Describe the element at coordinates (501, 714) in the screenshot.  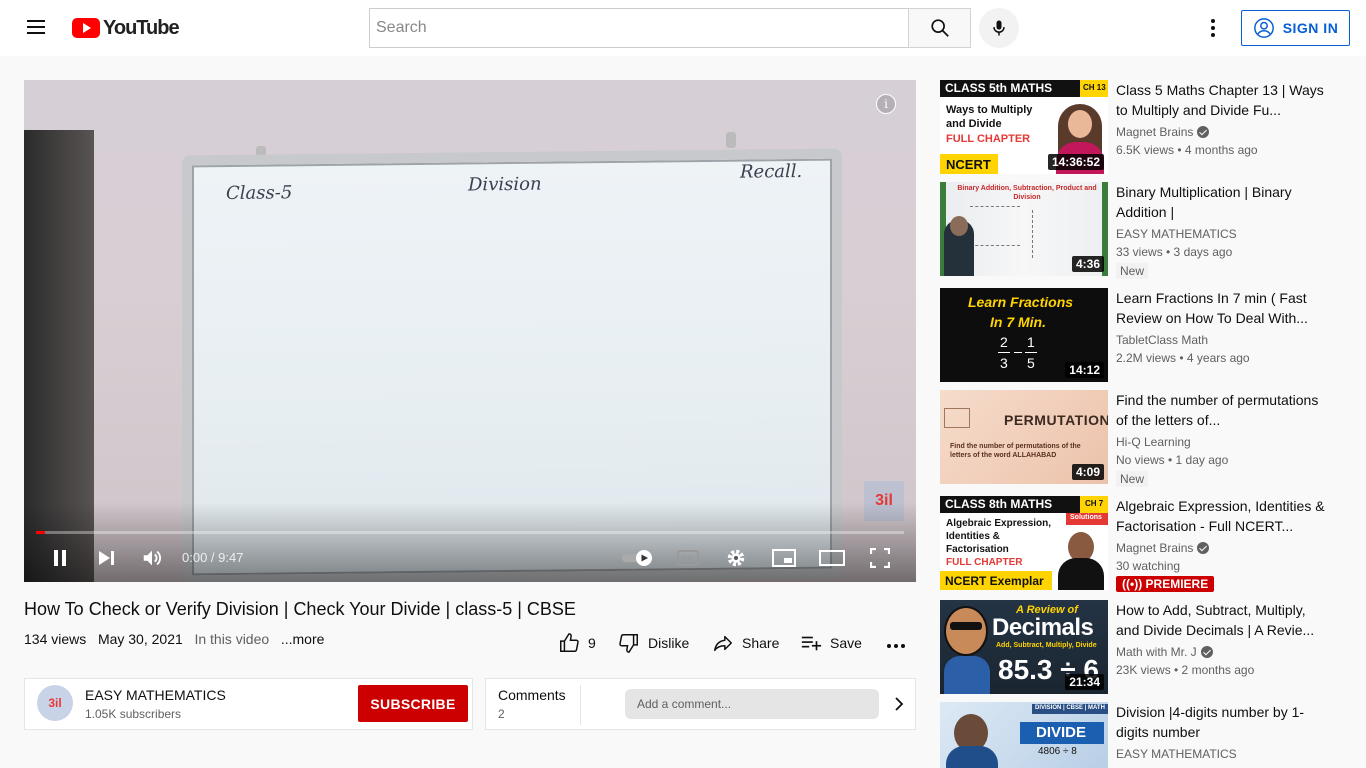
I see `comments-count: 2` at that location.